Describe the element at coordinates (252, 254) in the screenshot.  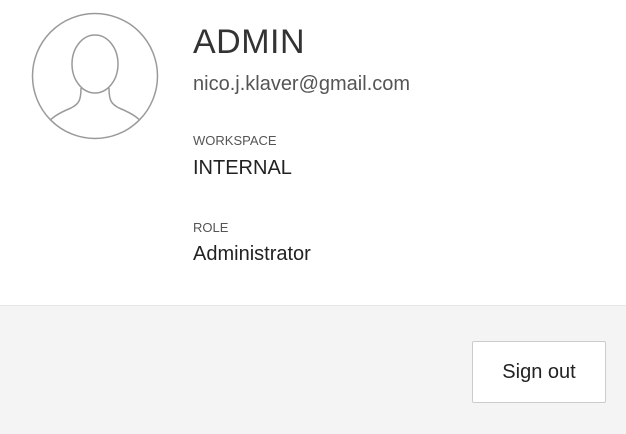
I see `role-value: Administrator` at that location.